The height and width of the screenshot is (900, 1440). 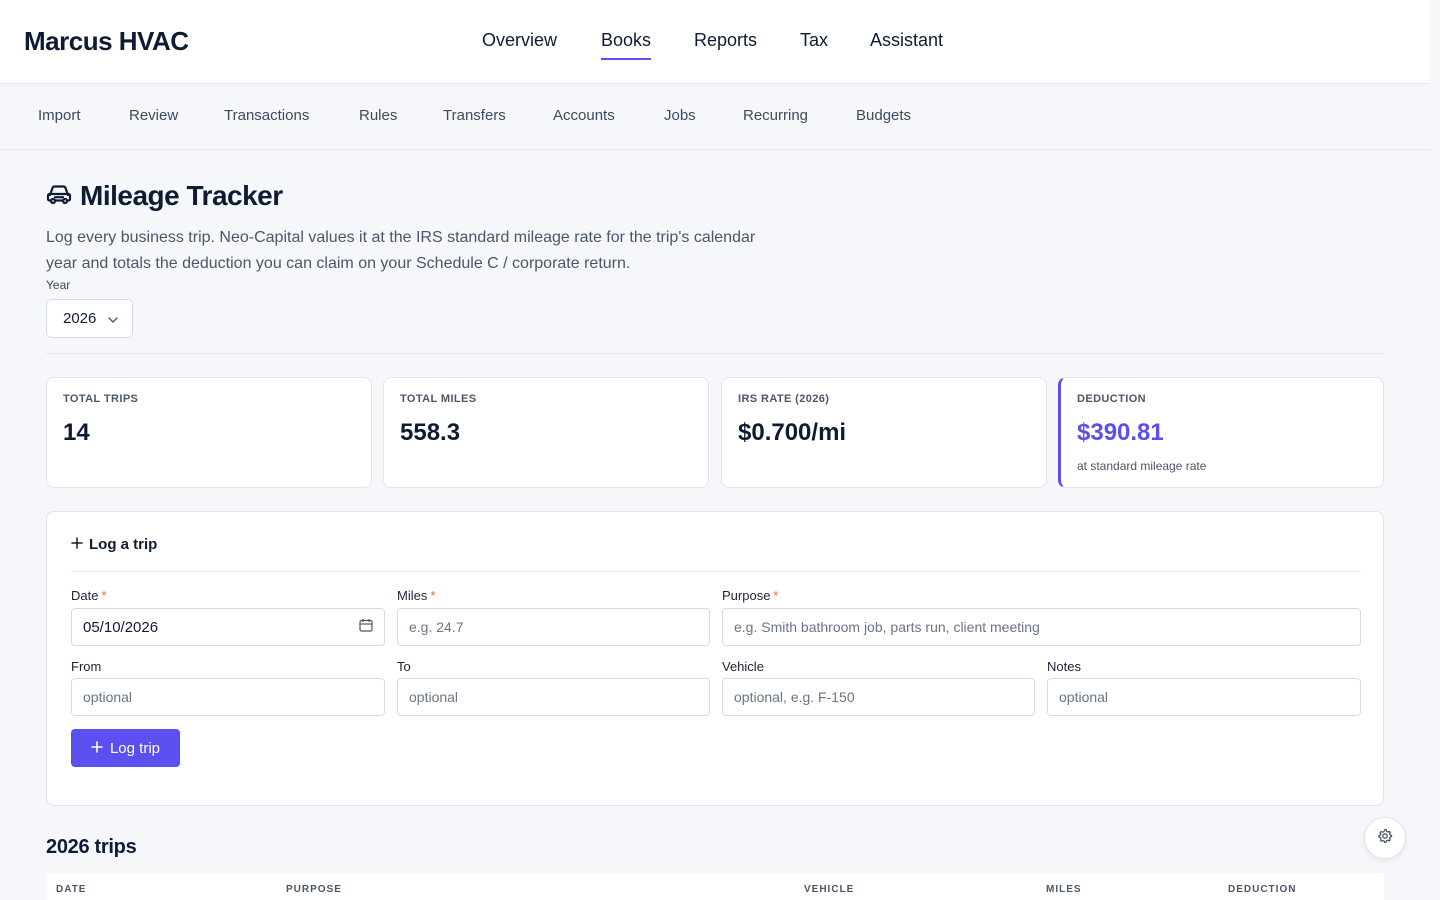 What do you see at coordinates (1111, 399) in the screenshot?
I see `stat-label: DEDUCTION` at bounding box center [1111, 399].